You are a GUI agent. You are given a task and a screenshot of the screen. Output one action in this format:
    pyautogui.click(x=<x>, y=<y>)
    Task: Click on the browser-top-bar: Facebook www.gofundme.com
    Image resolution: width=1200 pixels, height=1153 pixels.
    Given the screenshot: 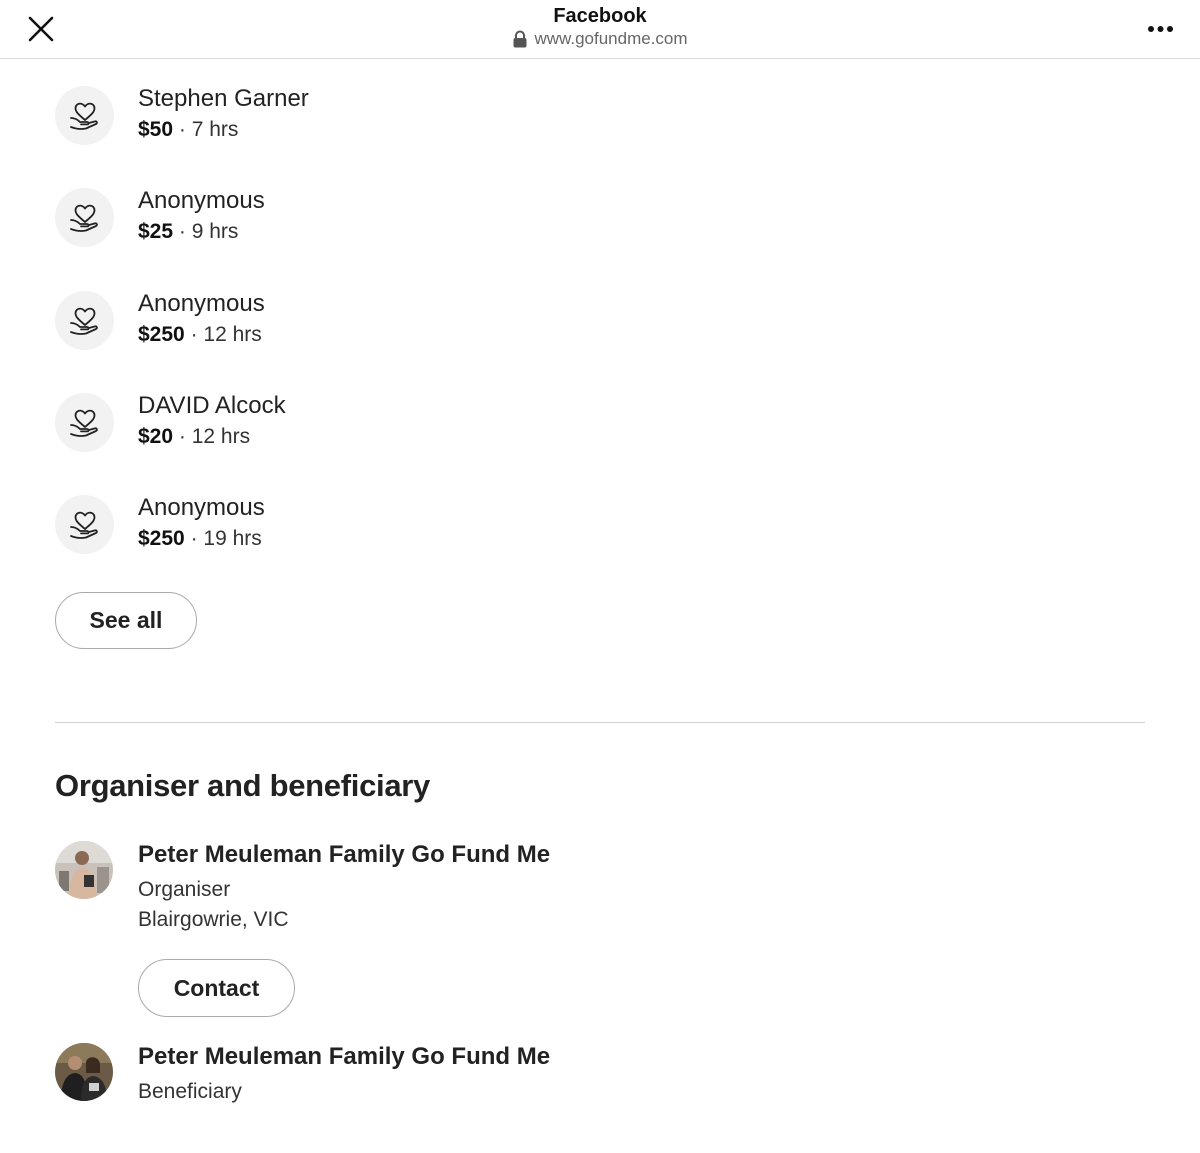 What is the action you would take?
    pyautogui.click(x=600, y=29)
    